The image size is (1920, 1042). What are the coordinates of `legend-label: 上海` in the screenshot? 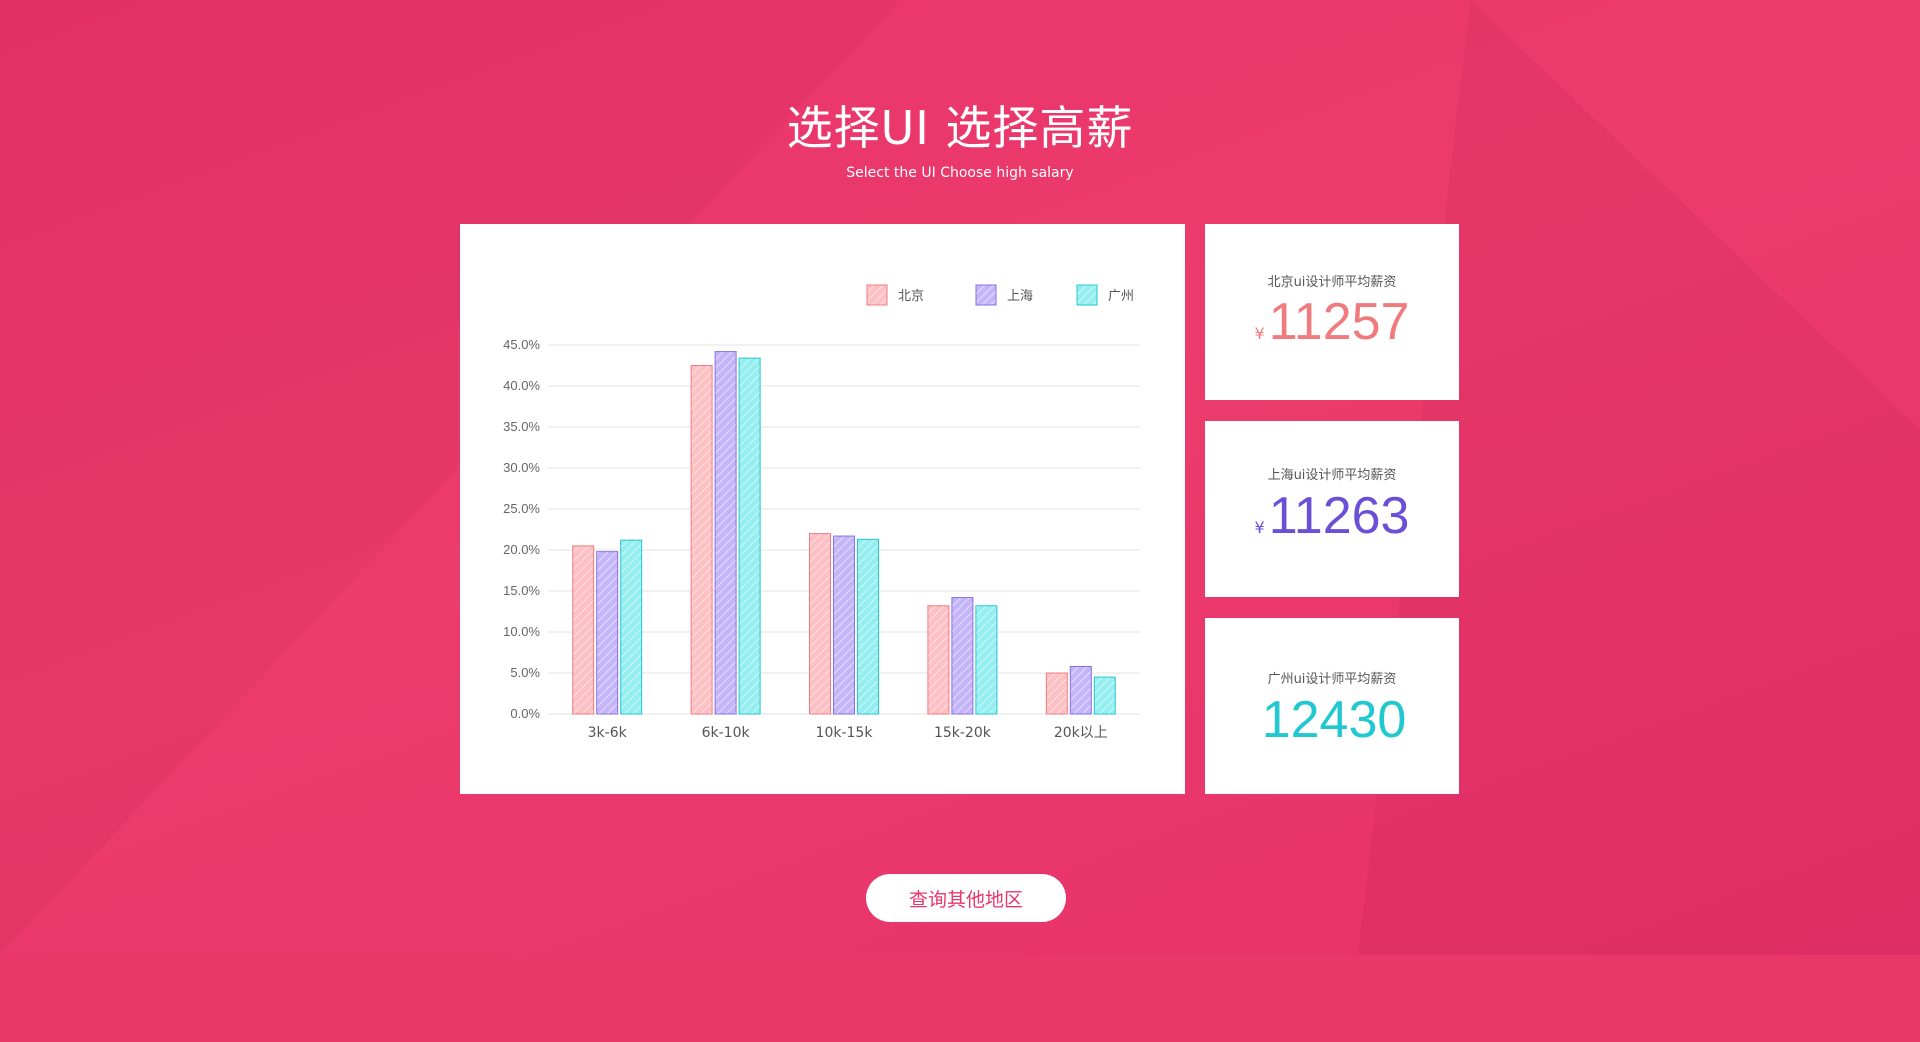 It's located at (1020, 296).